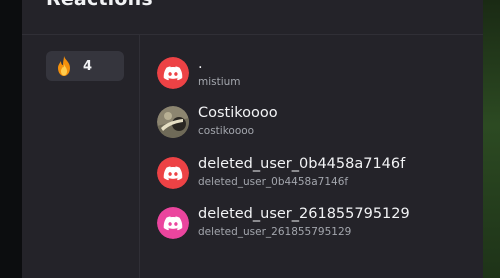 This screenshot has height=278, width=500. Describe the element at coordinates (99, 5) in the screenshot. I see `modal-title: Reactions` at that location.